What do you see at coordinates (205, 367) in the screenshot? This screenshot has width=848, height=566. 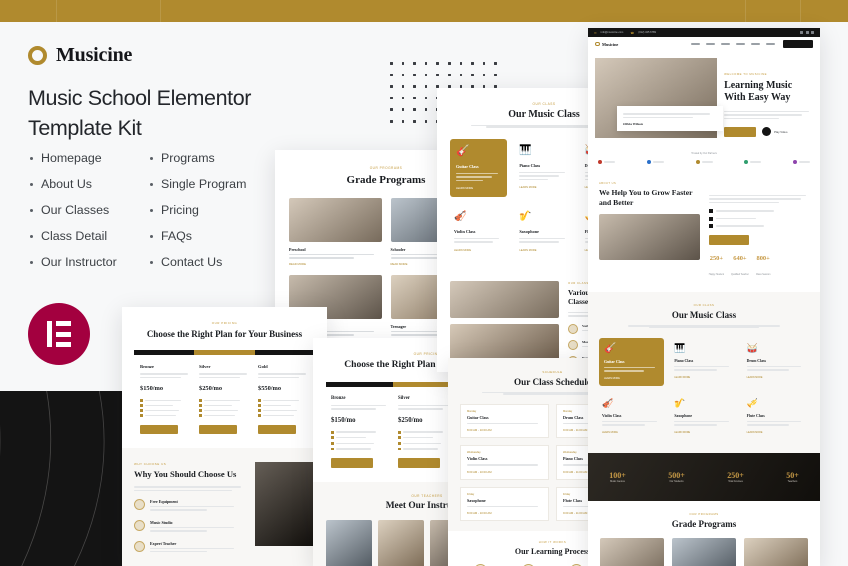 I see `plan-name: Silver` at bounding box center [205, 367].